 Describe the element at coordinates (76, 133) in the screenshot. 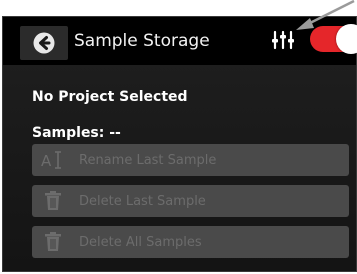

I see `samples-count: Samples: --` at that location.